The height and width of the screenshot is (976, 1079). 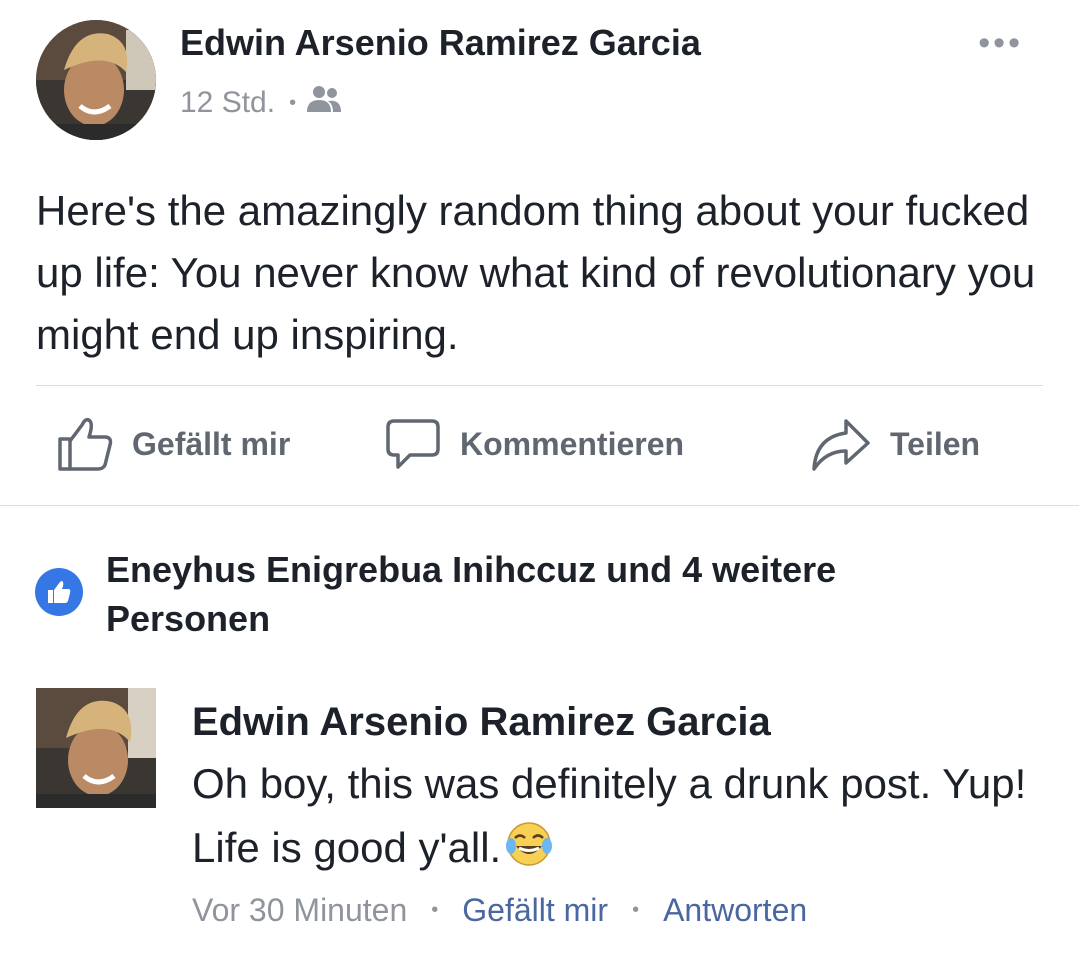 I want to click on share-label: Teilen, so click(x=935, y=443).